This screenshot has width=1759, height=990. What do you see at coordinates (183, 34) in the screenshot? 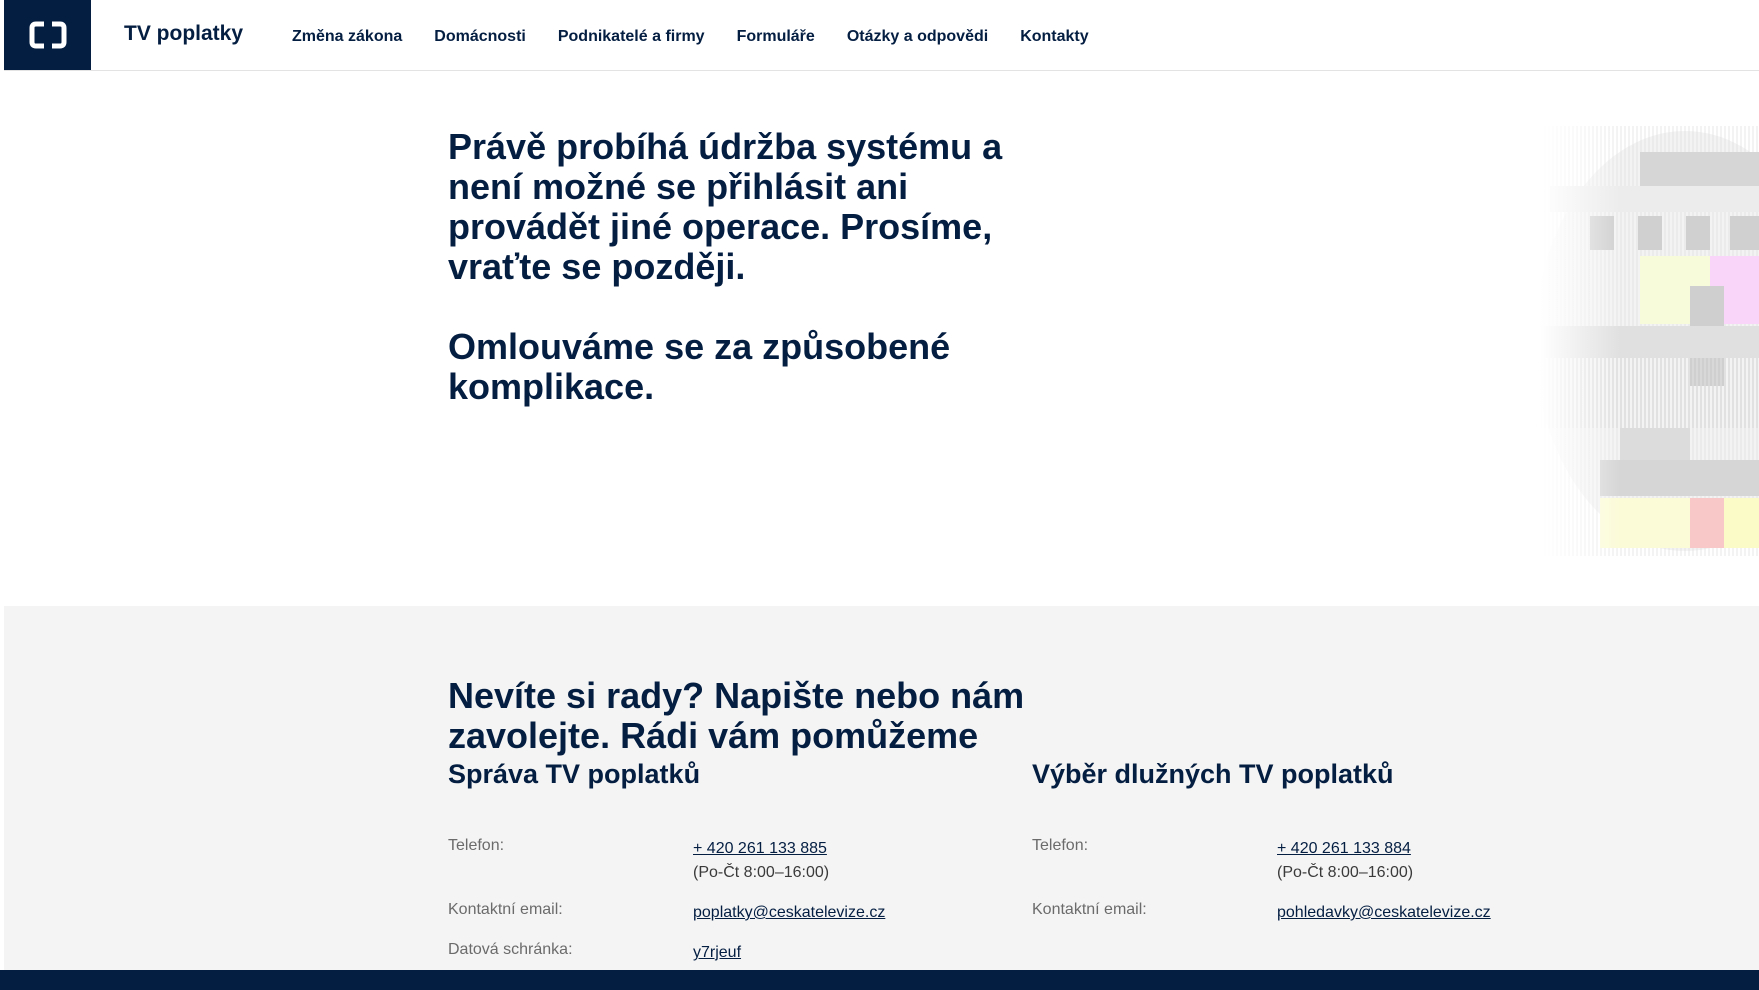
I see `site-title: TV poplatky` at bounding box center [183, 34].